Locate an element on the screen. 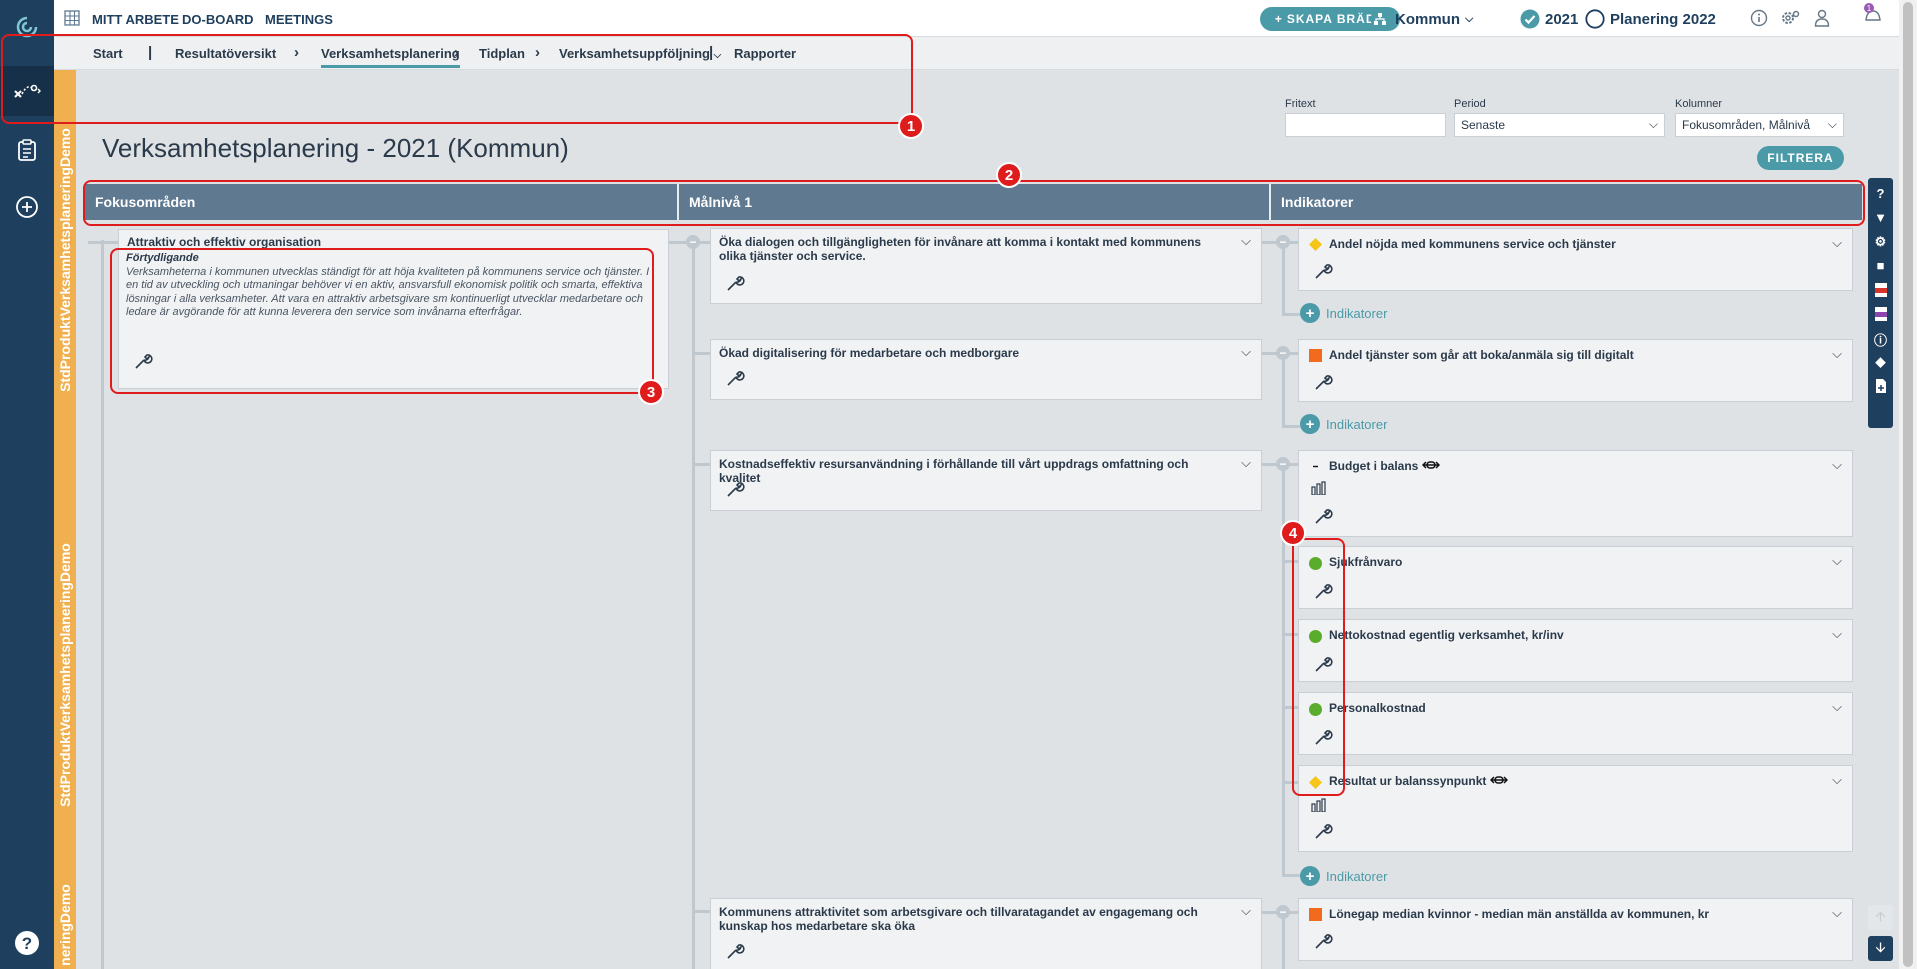 This screenshot has height=969, width=1917. empty-circle-icon is located at coordinates (1595, 19).